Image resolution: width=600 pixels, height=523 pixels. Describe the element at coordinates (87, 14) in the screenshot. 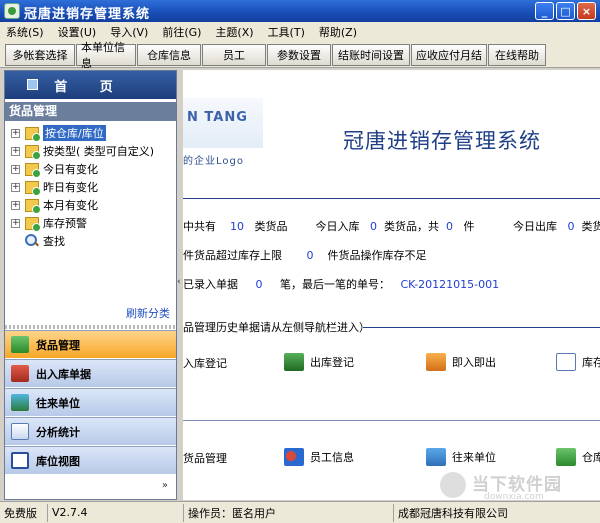

I see `window-title: 冠唐进销存管理系统` at that location.